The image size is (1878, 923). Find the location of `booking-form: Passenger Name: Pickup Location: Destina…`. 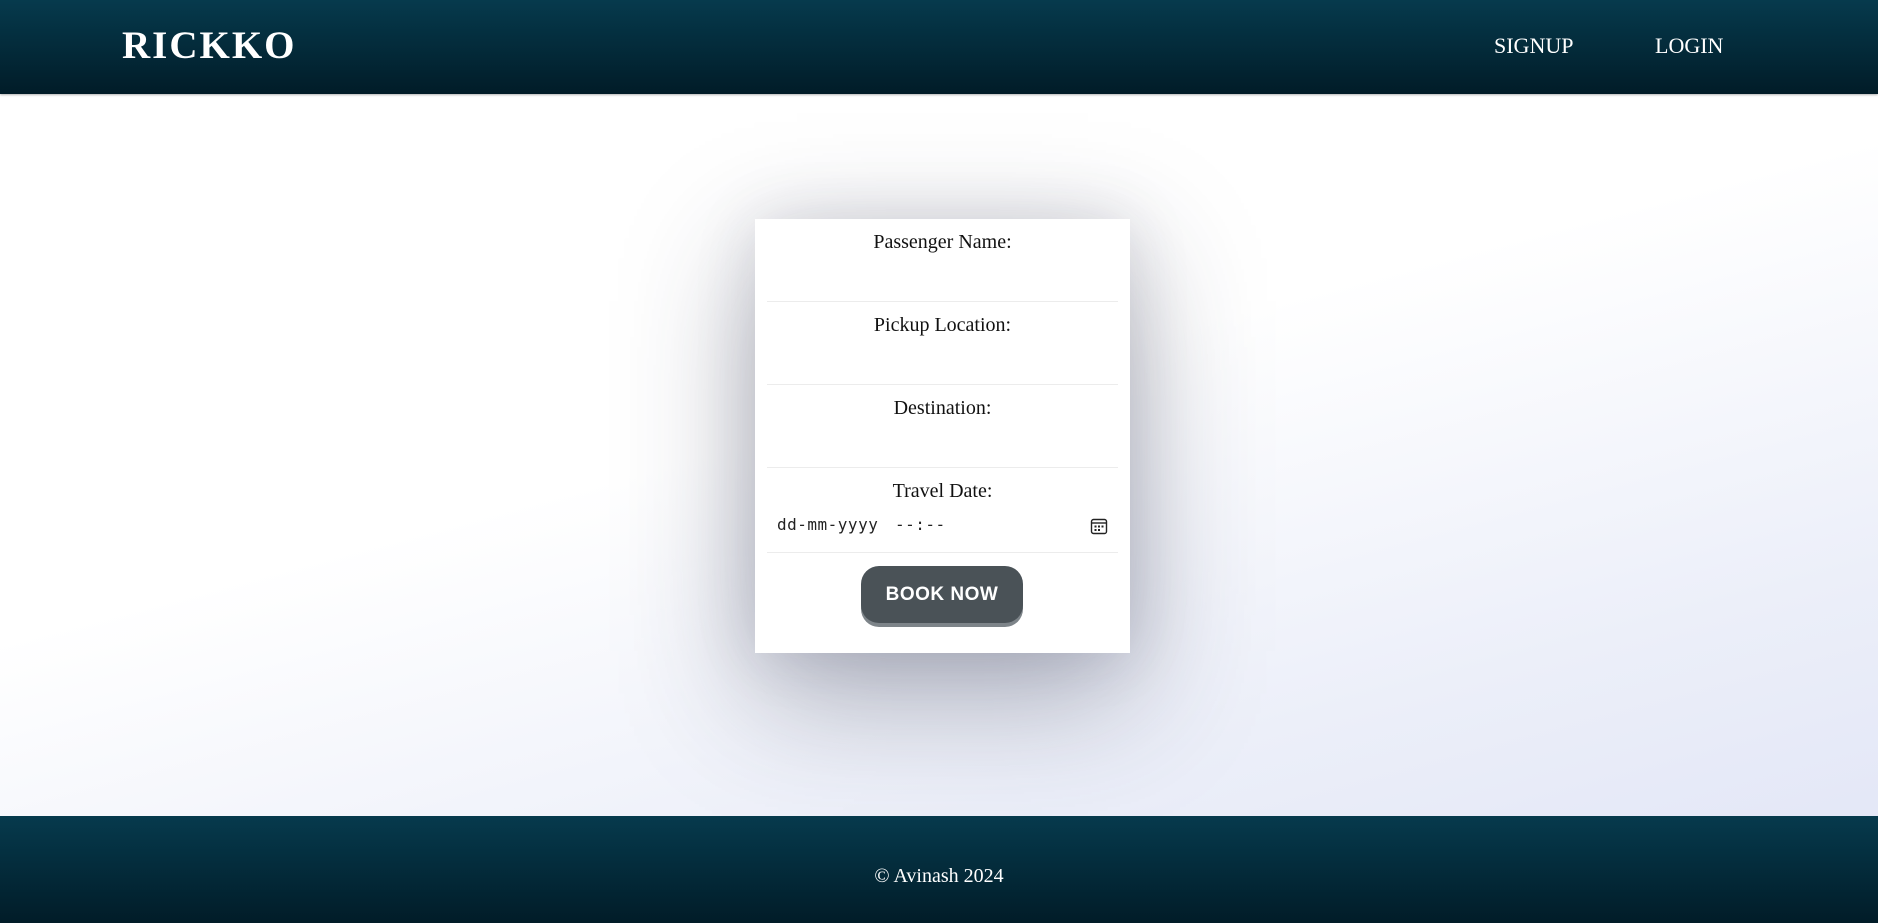

booking-form: Passenger Name: Pickup Location: Destina… is located at coordinates (942, 436).